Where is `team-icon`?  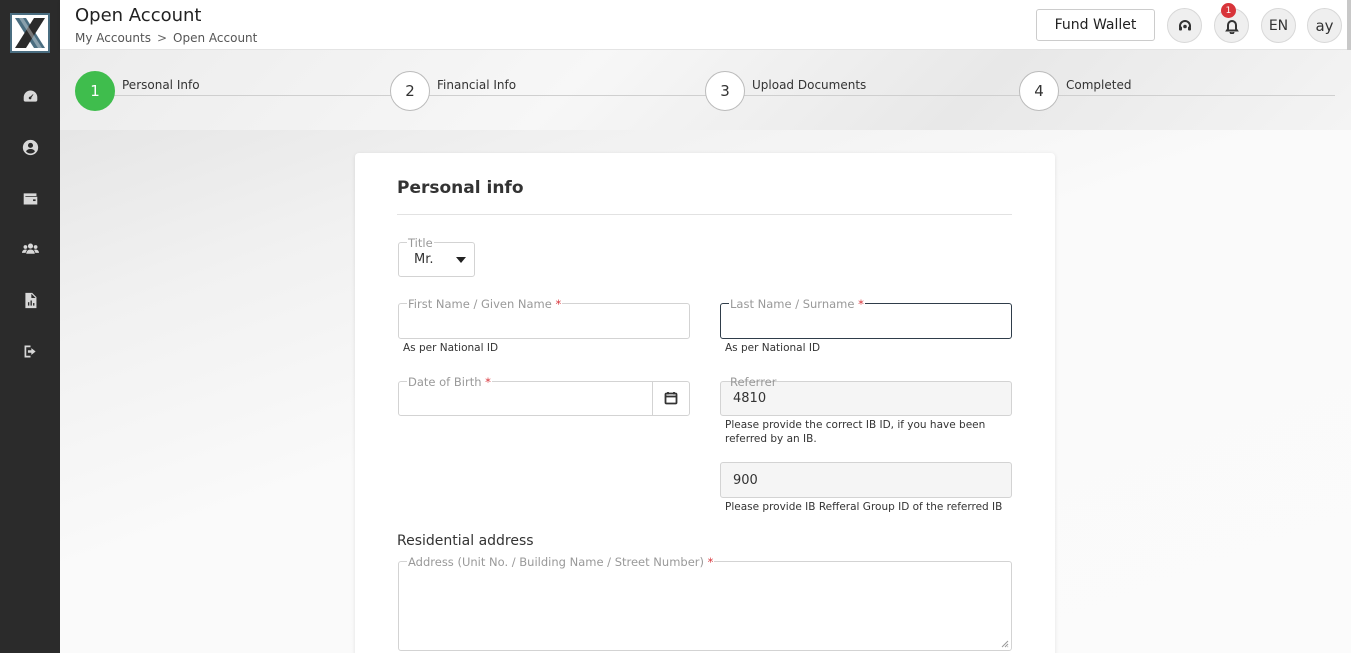 team-icon is located at coordinates (30, 249).